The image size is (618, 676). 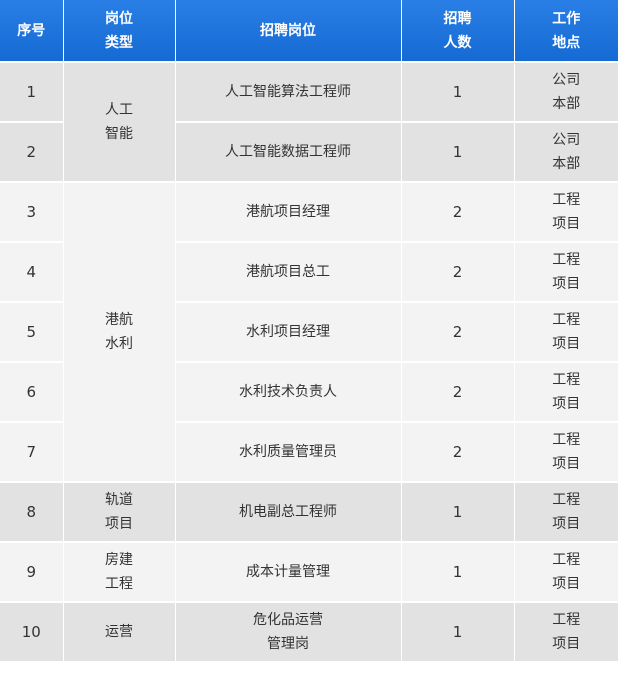 What do you see at coordinates (32, 31) in the screenshot?
I see `header-index: 序号` at bounding box center [32, 31].